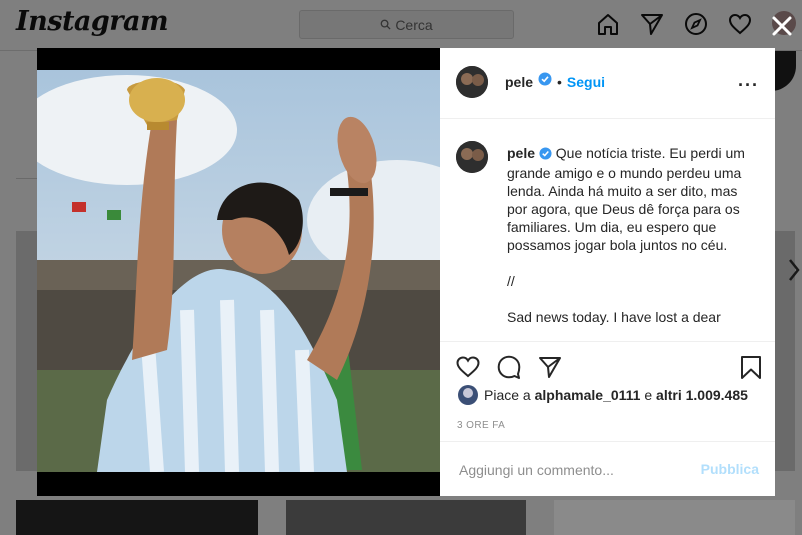  I want to click on explore-icon, so click(696, 26).